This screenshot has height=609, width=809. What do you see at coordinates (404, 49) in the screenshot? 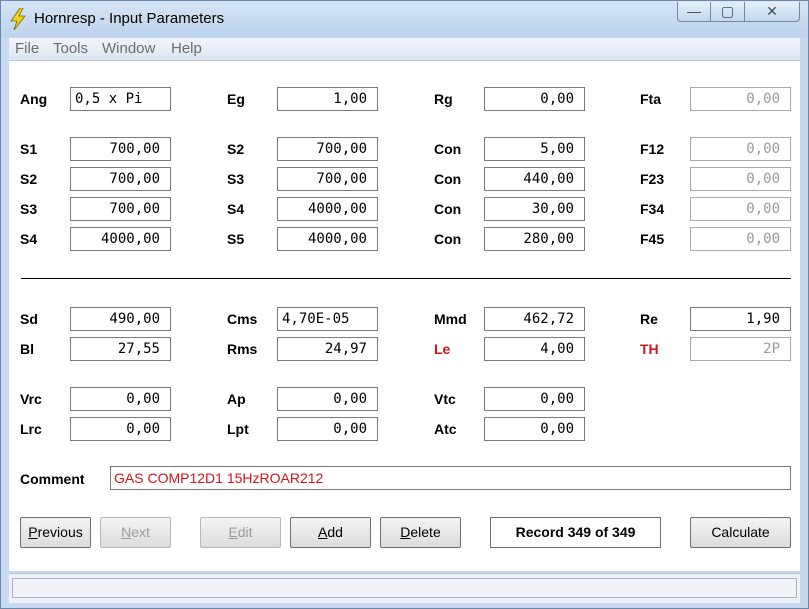
I see `menu-bar: File Tools Window Help` at bounding box center [404, 49].